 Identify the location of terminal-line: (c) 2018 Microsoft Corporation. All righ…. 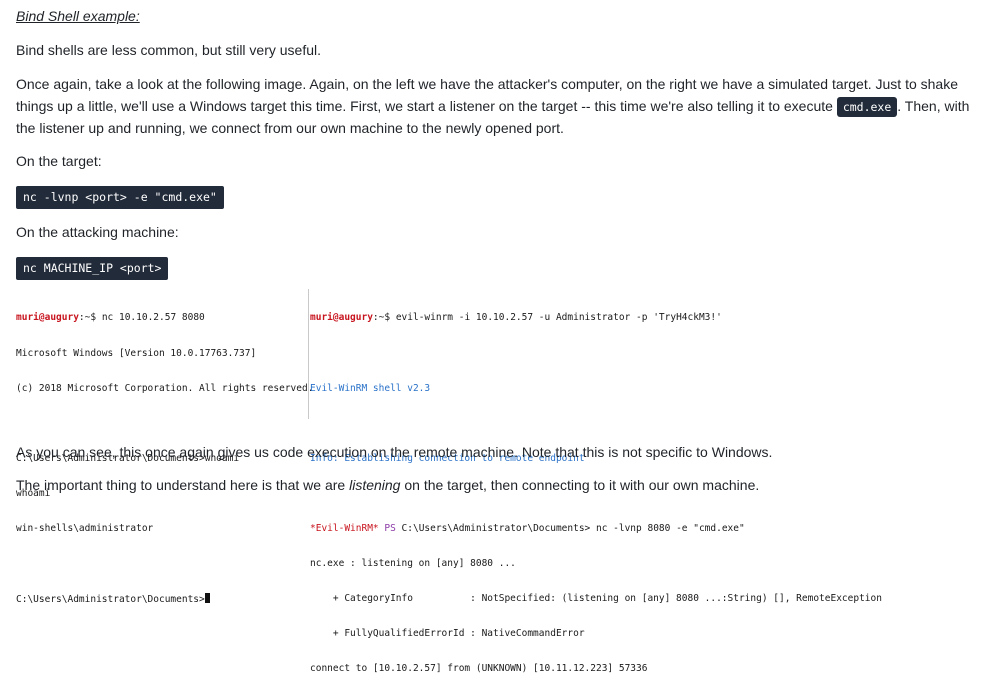
(165, 388).